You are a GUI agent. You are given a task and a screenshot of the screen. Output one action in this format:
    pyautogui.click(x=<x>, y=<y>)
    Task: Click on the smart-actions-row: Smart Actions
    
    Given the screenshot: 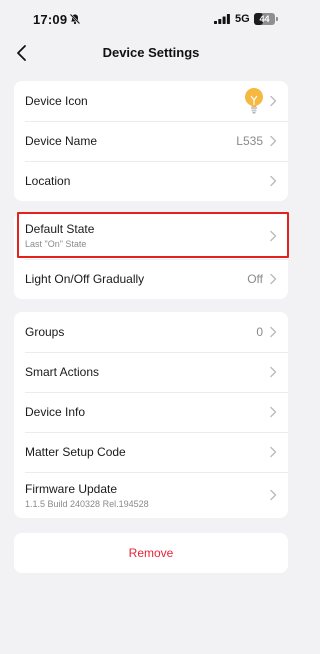 What is the action you would take?
    pyautogui.click(x=151, y=372)
    